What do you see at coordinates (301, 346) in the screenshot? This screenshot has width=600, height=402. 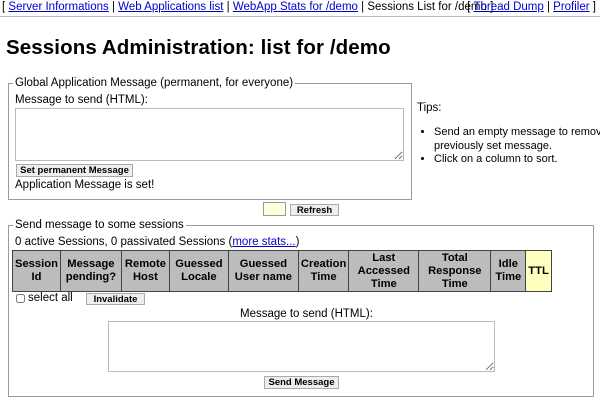 I see `send-message-textarea` at bounding box center [301, 346].